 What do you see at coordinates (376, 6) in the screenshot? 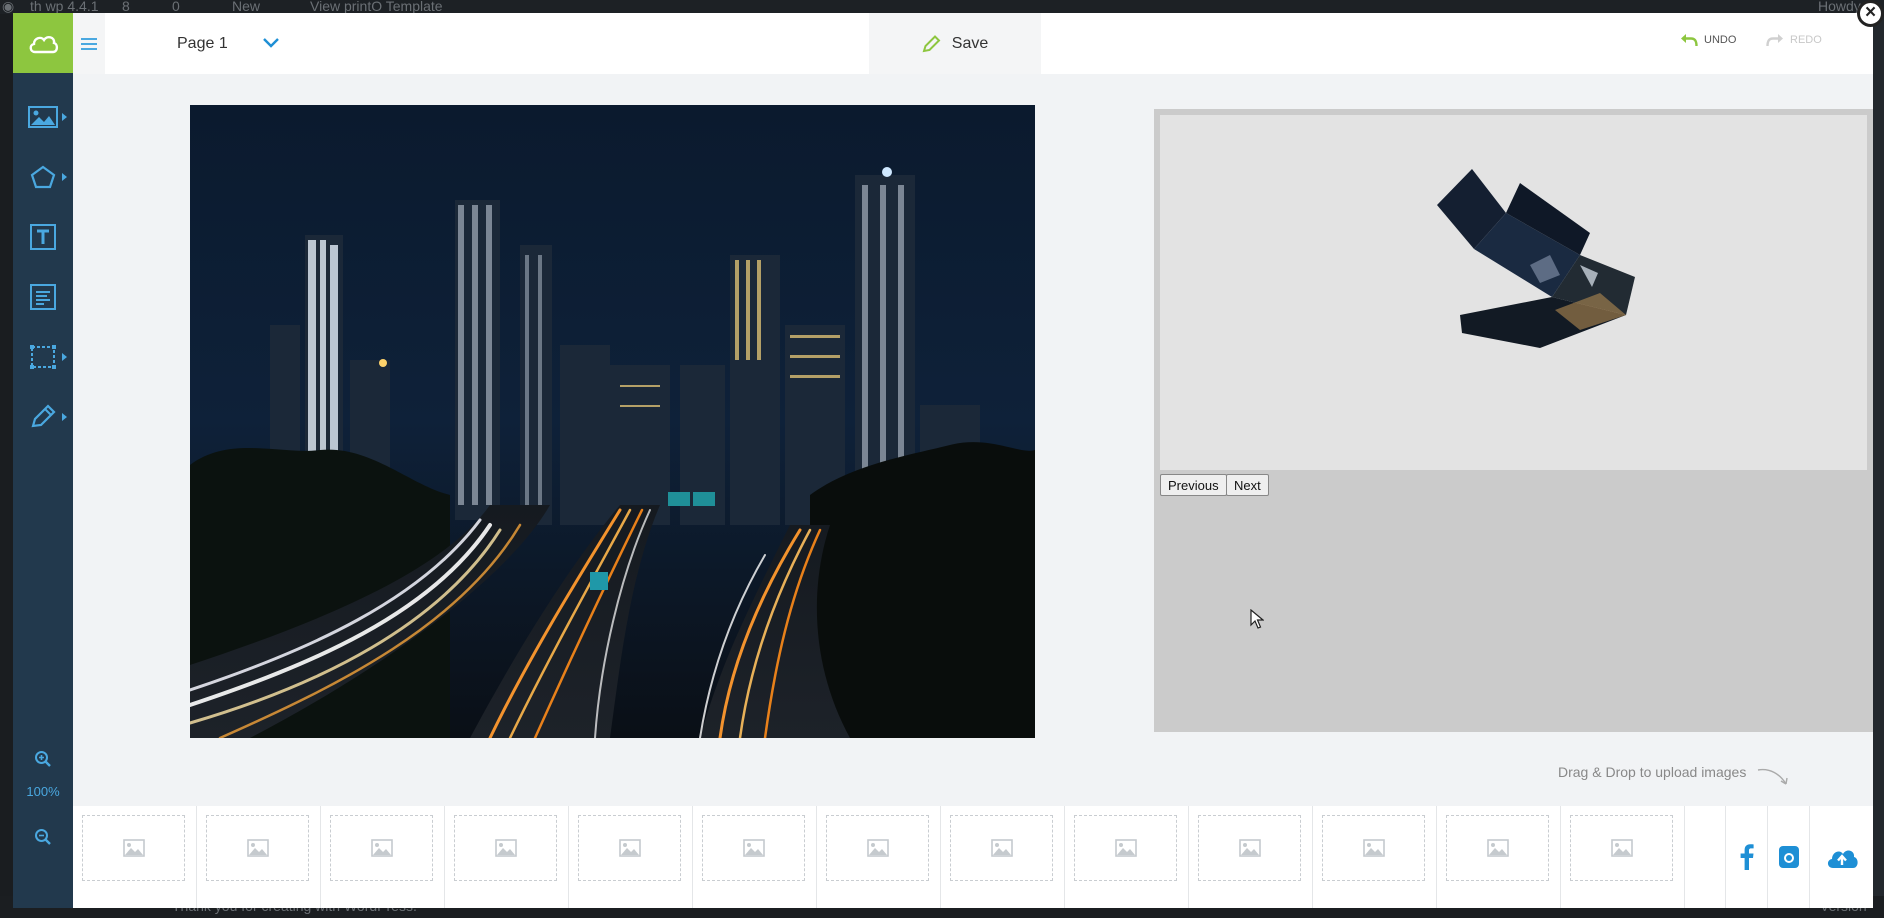
I see `wp-view-template-link: View printO Template` at bounding box center [376, 6].